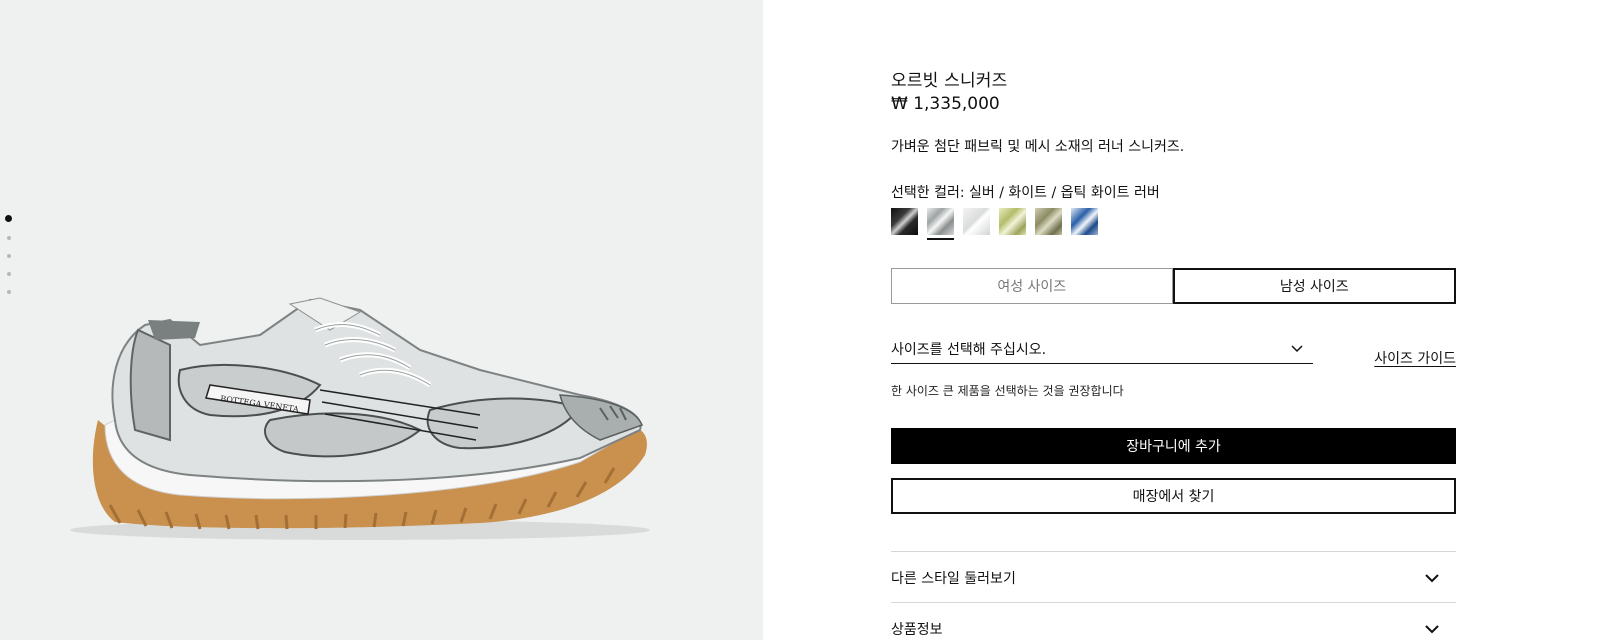 The height and width of the screenshot is (644, 1612). I want to click on tab-women-size: 여성 사이즈, so click(1032, 286).